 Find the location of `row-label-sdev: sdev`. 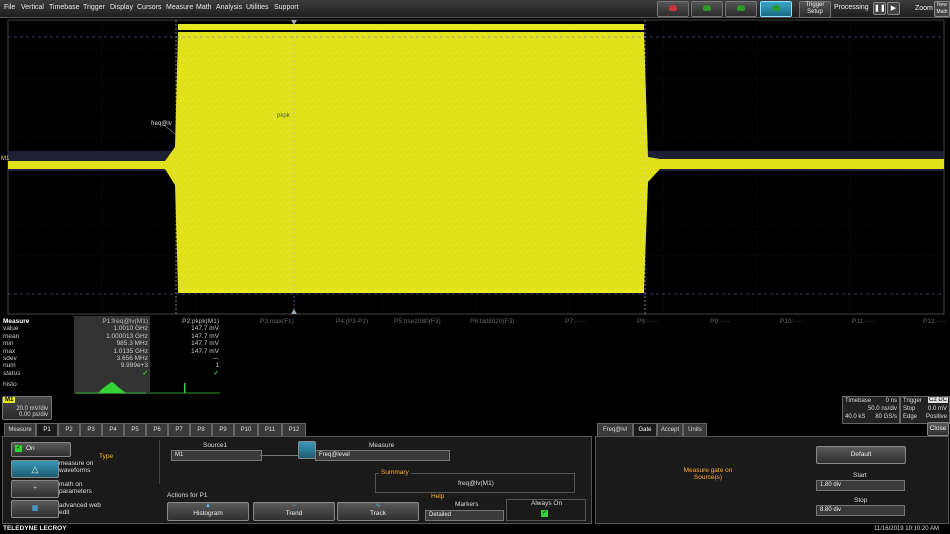

row-label-sdev: sdev is located at coordinates (10, 358).